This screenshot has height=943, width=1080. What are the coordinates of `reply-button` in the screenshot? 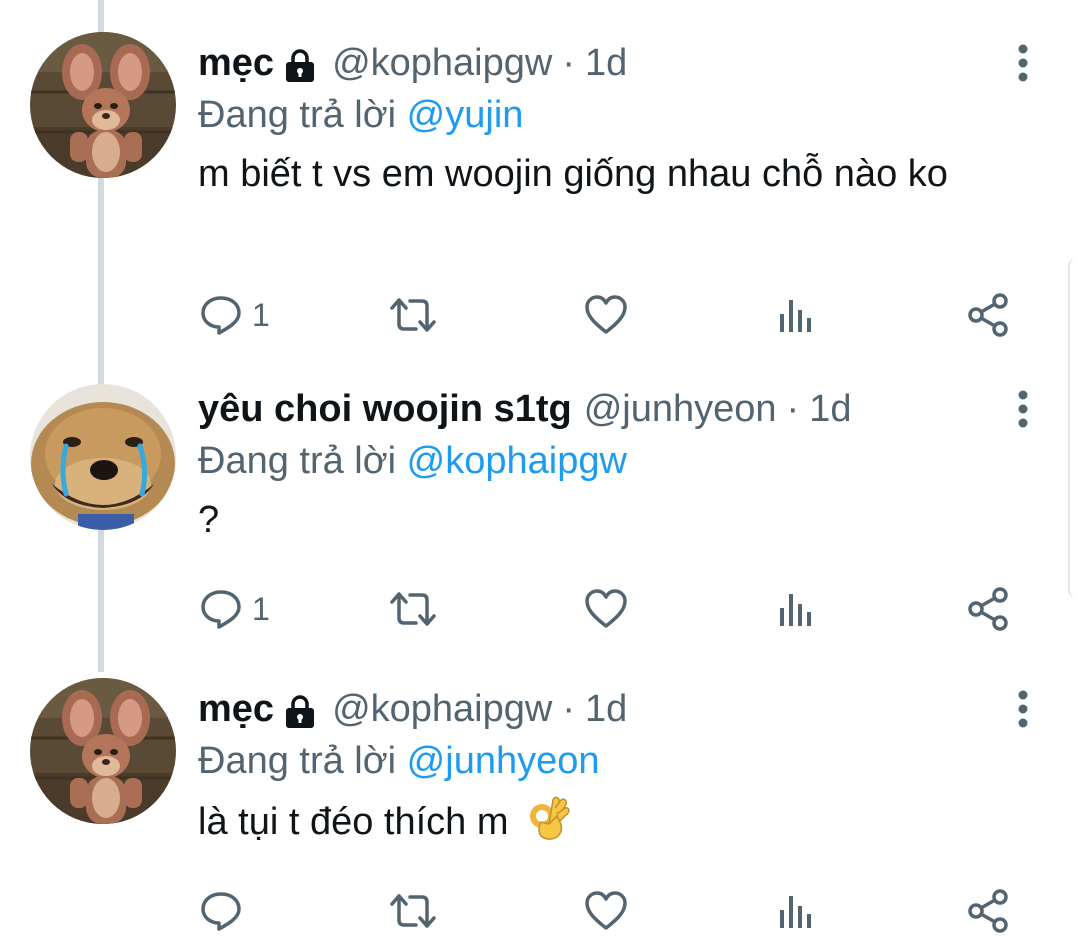 It's located at (225, 911).